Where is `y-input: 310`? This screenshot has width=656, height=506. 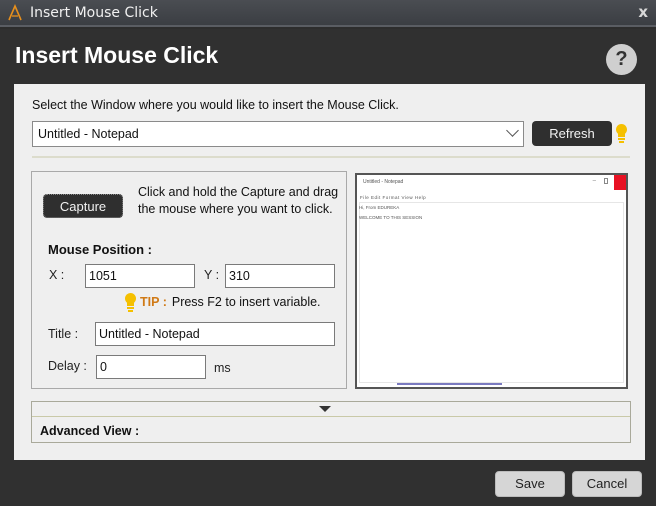
y-input: 310 is located at coordinates (280, 276).